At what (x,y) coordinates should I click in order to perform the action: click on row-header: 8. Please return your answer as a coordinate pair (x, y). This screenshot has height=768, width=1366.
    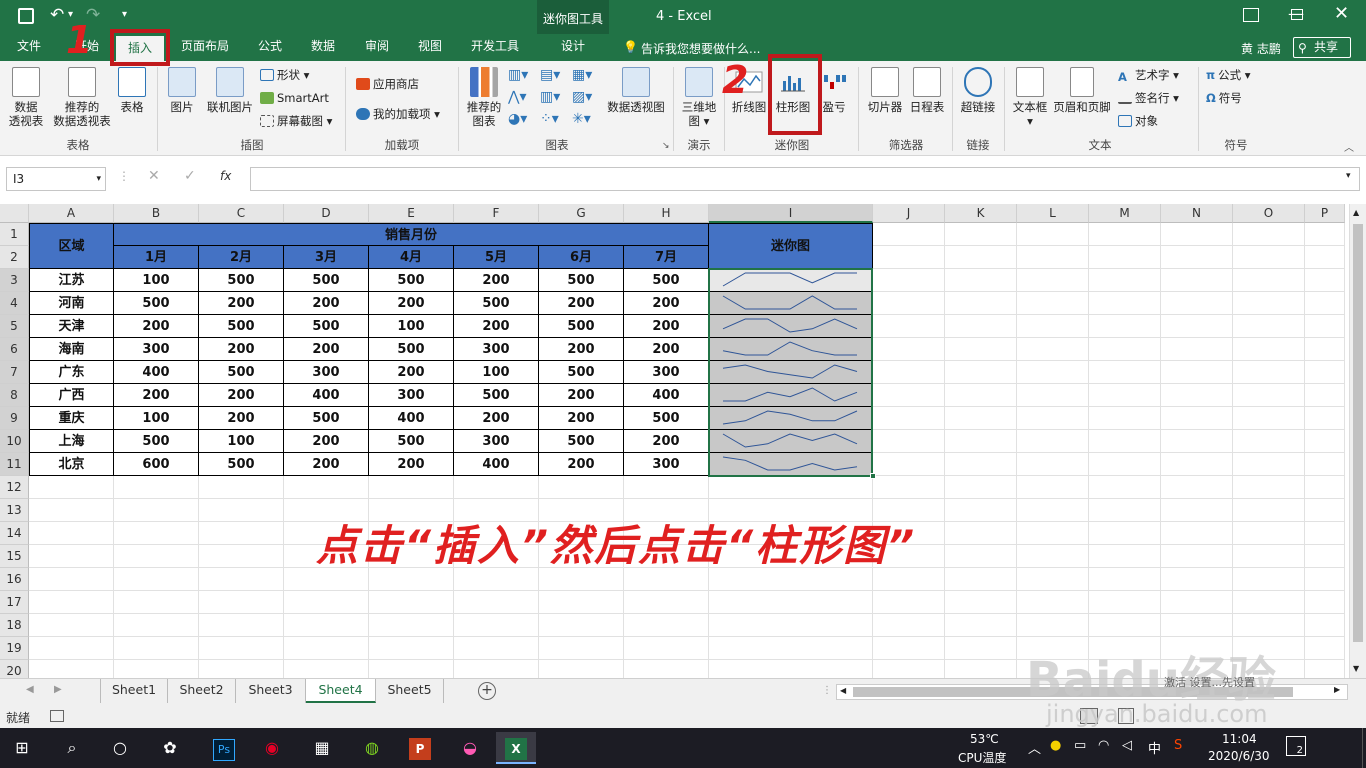
    Looking at the image, I should click on (14, 395).